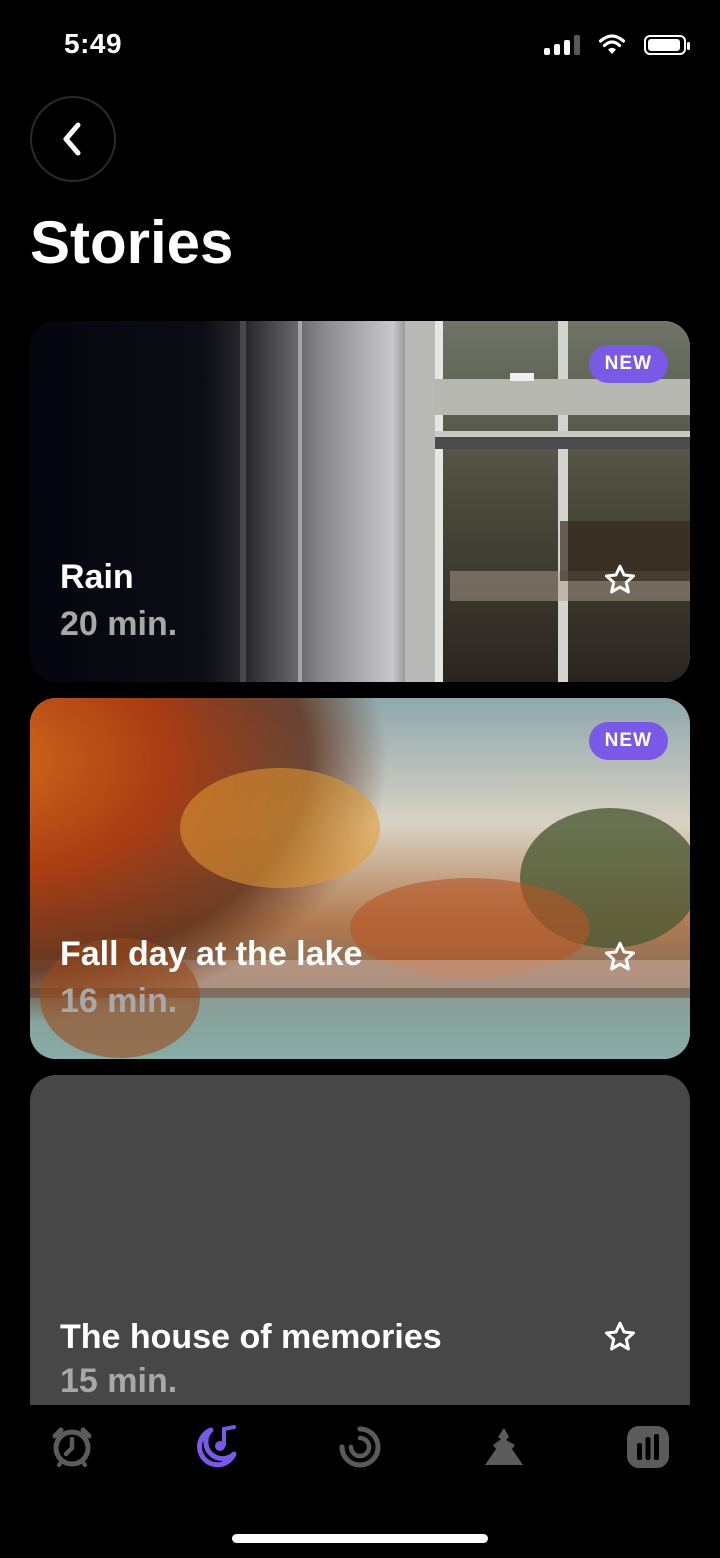 The image size is (720, 1558). I want to click on chevron-left-icon, so click(72, 139).